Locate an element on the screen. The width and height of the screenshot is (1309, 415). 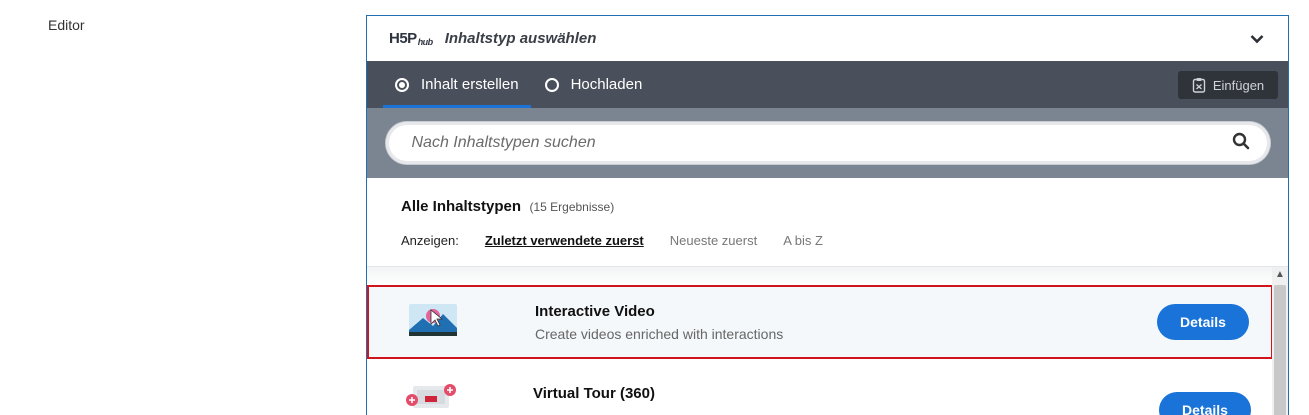
tab-label: Hochladen is located at coordinates (606, 84).